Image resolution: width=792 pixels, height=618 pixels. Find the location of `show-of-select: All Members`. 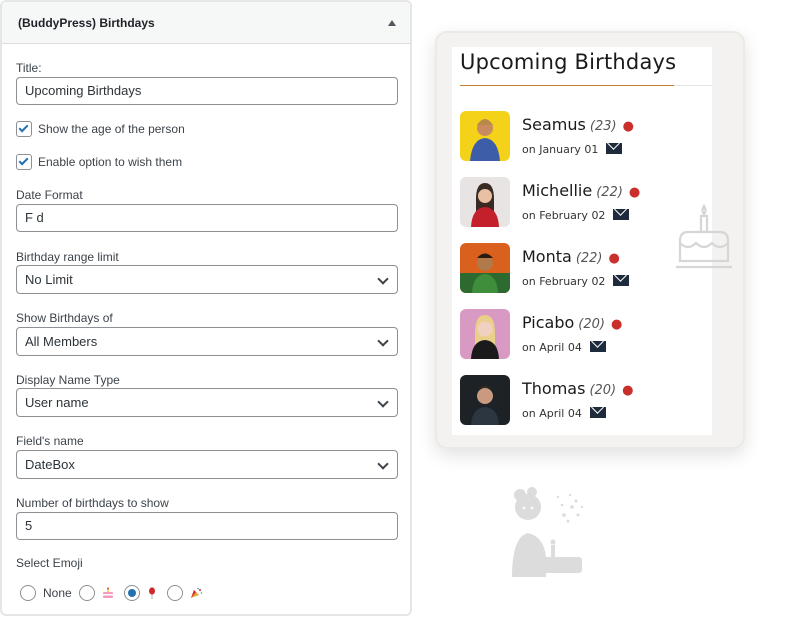

show-of-select: All Members is located at coordinates (207, 341).